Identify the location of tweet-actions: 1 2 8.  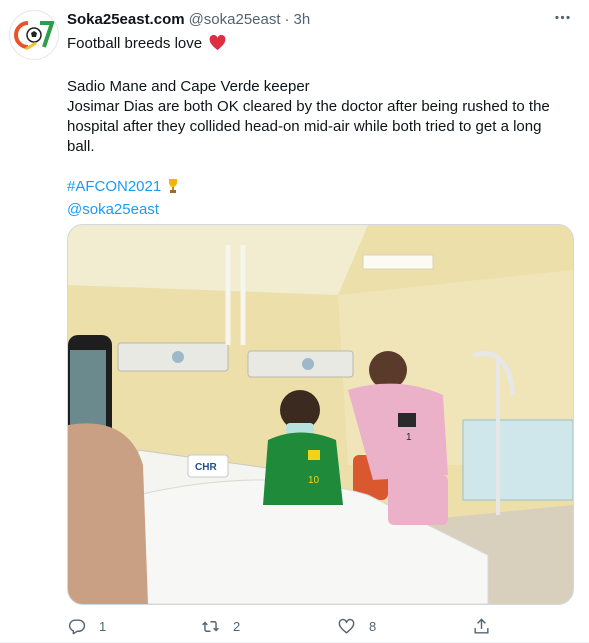
(319, 626).